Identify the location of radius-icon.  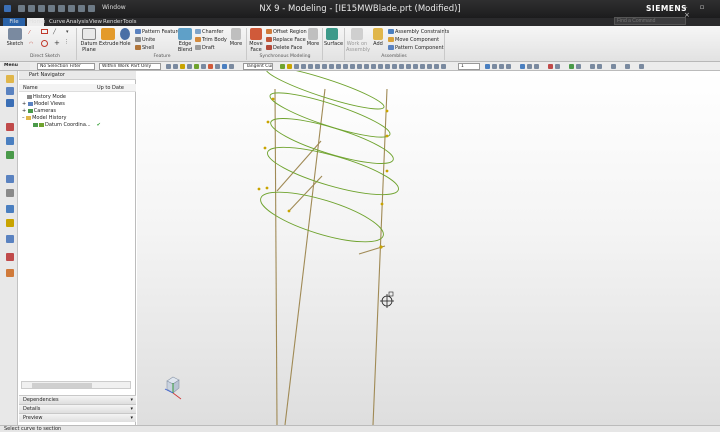
(408, 66).